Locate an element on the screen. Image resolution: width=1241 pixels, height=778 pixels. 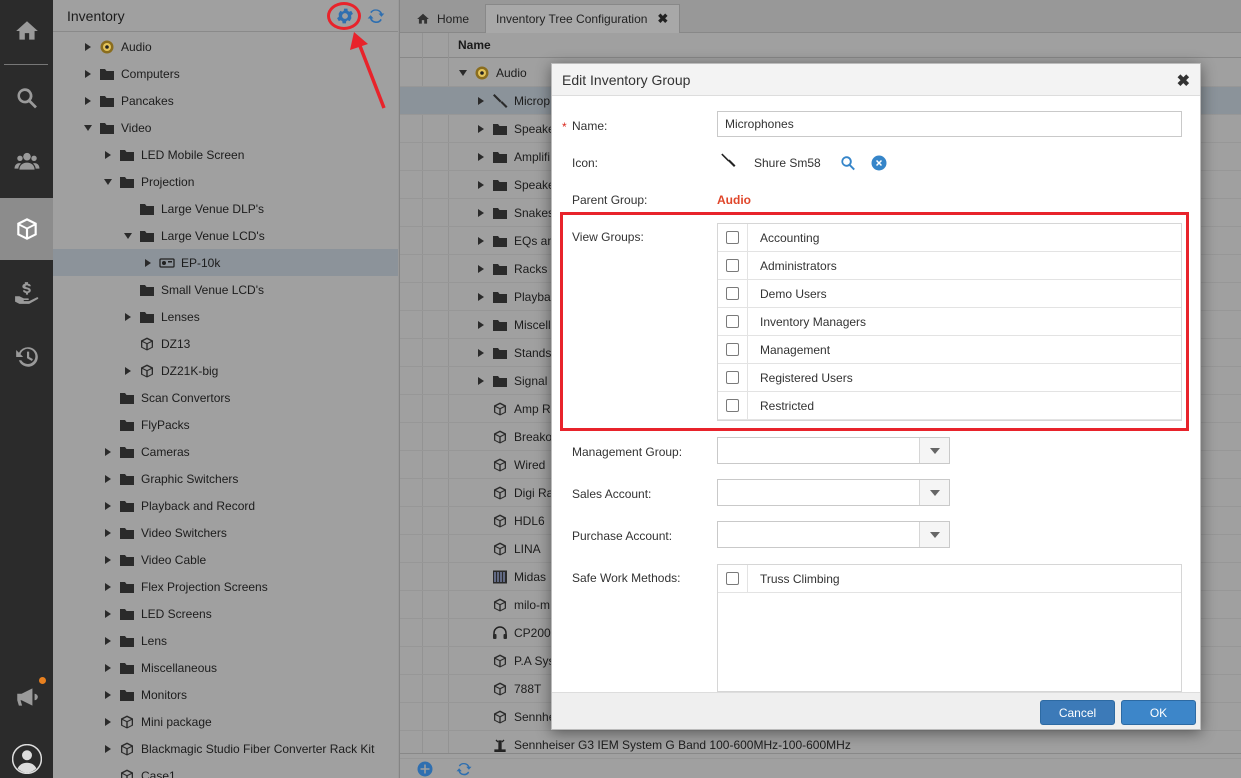
tree-item: Large Venue DLP's is located at coordinates (225, 208).